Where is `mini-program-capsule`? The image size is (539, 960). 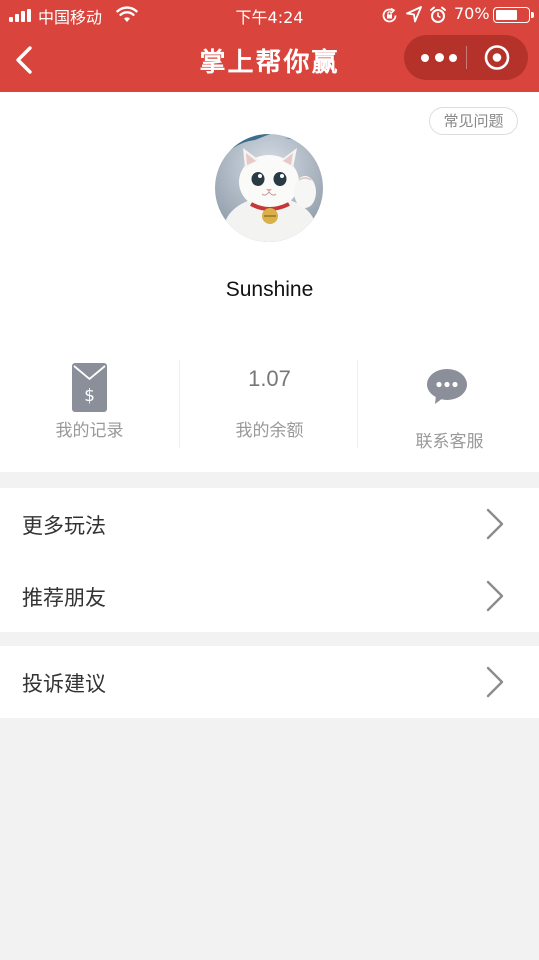 mini-program-capsule is located at coordinates (466, 57).